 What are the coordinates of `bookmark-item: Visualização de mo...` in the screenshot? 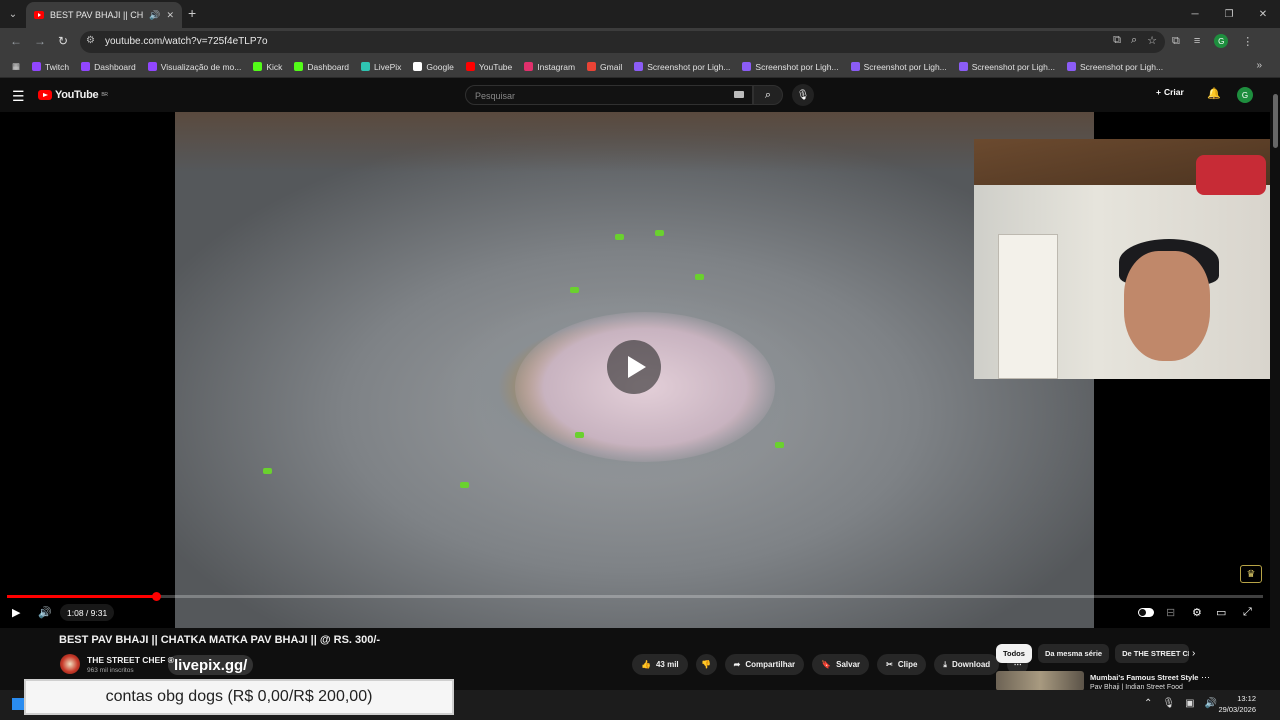 It's located at (195, 67).